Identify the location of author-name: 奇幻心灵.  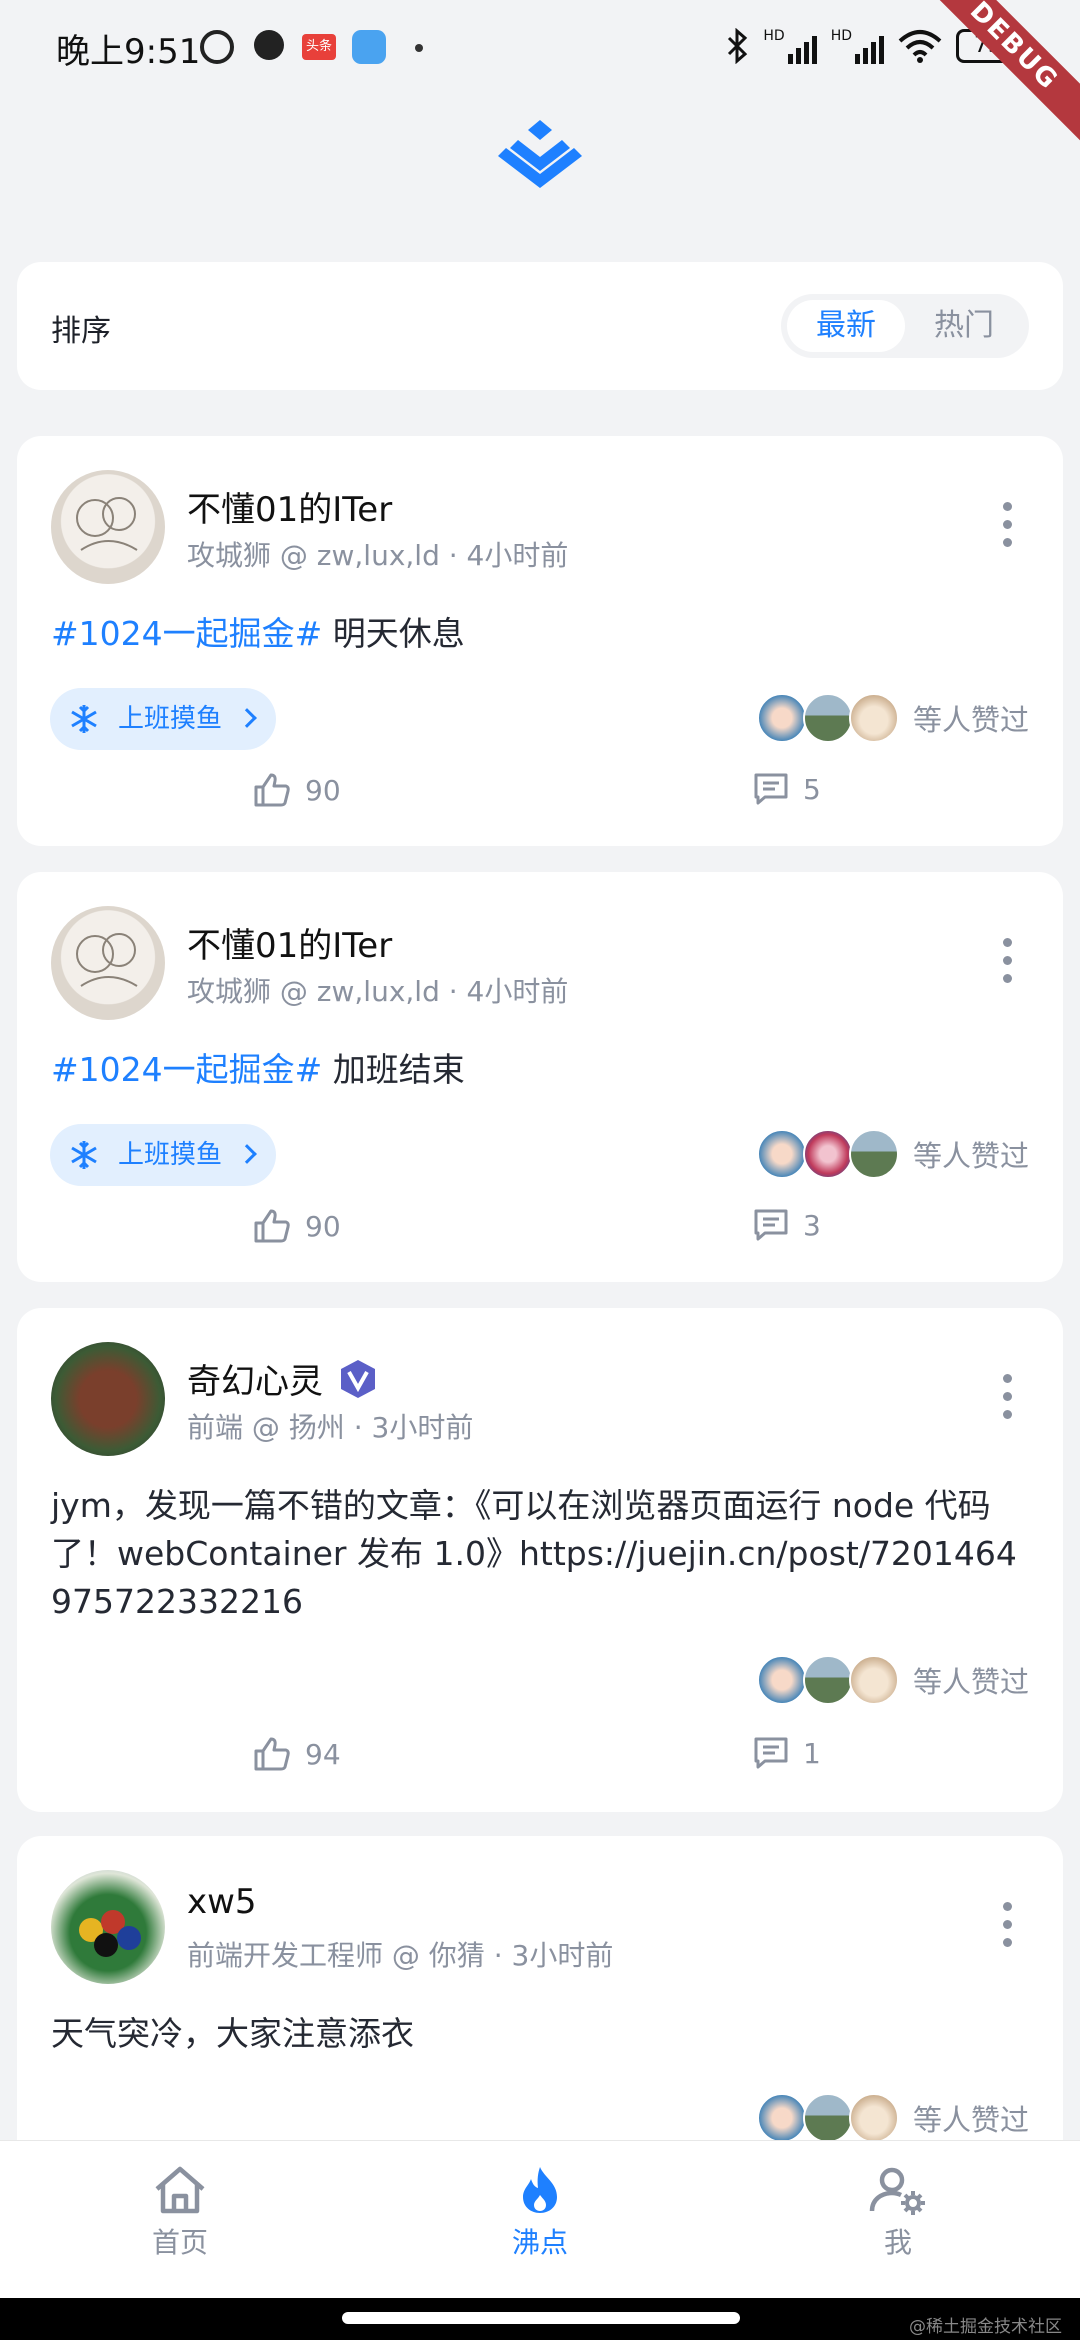
(283, 1378).